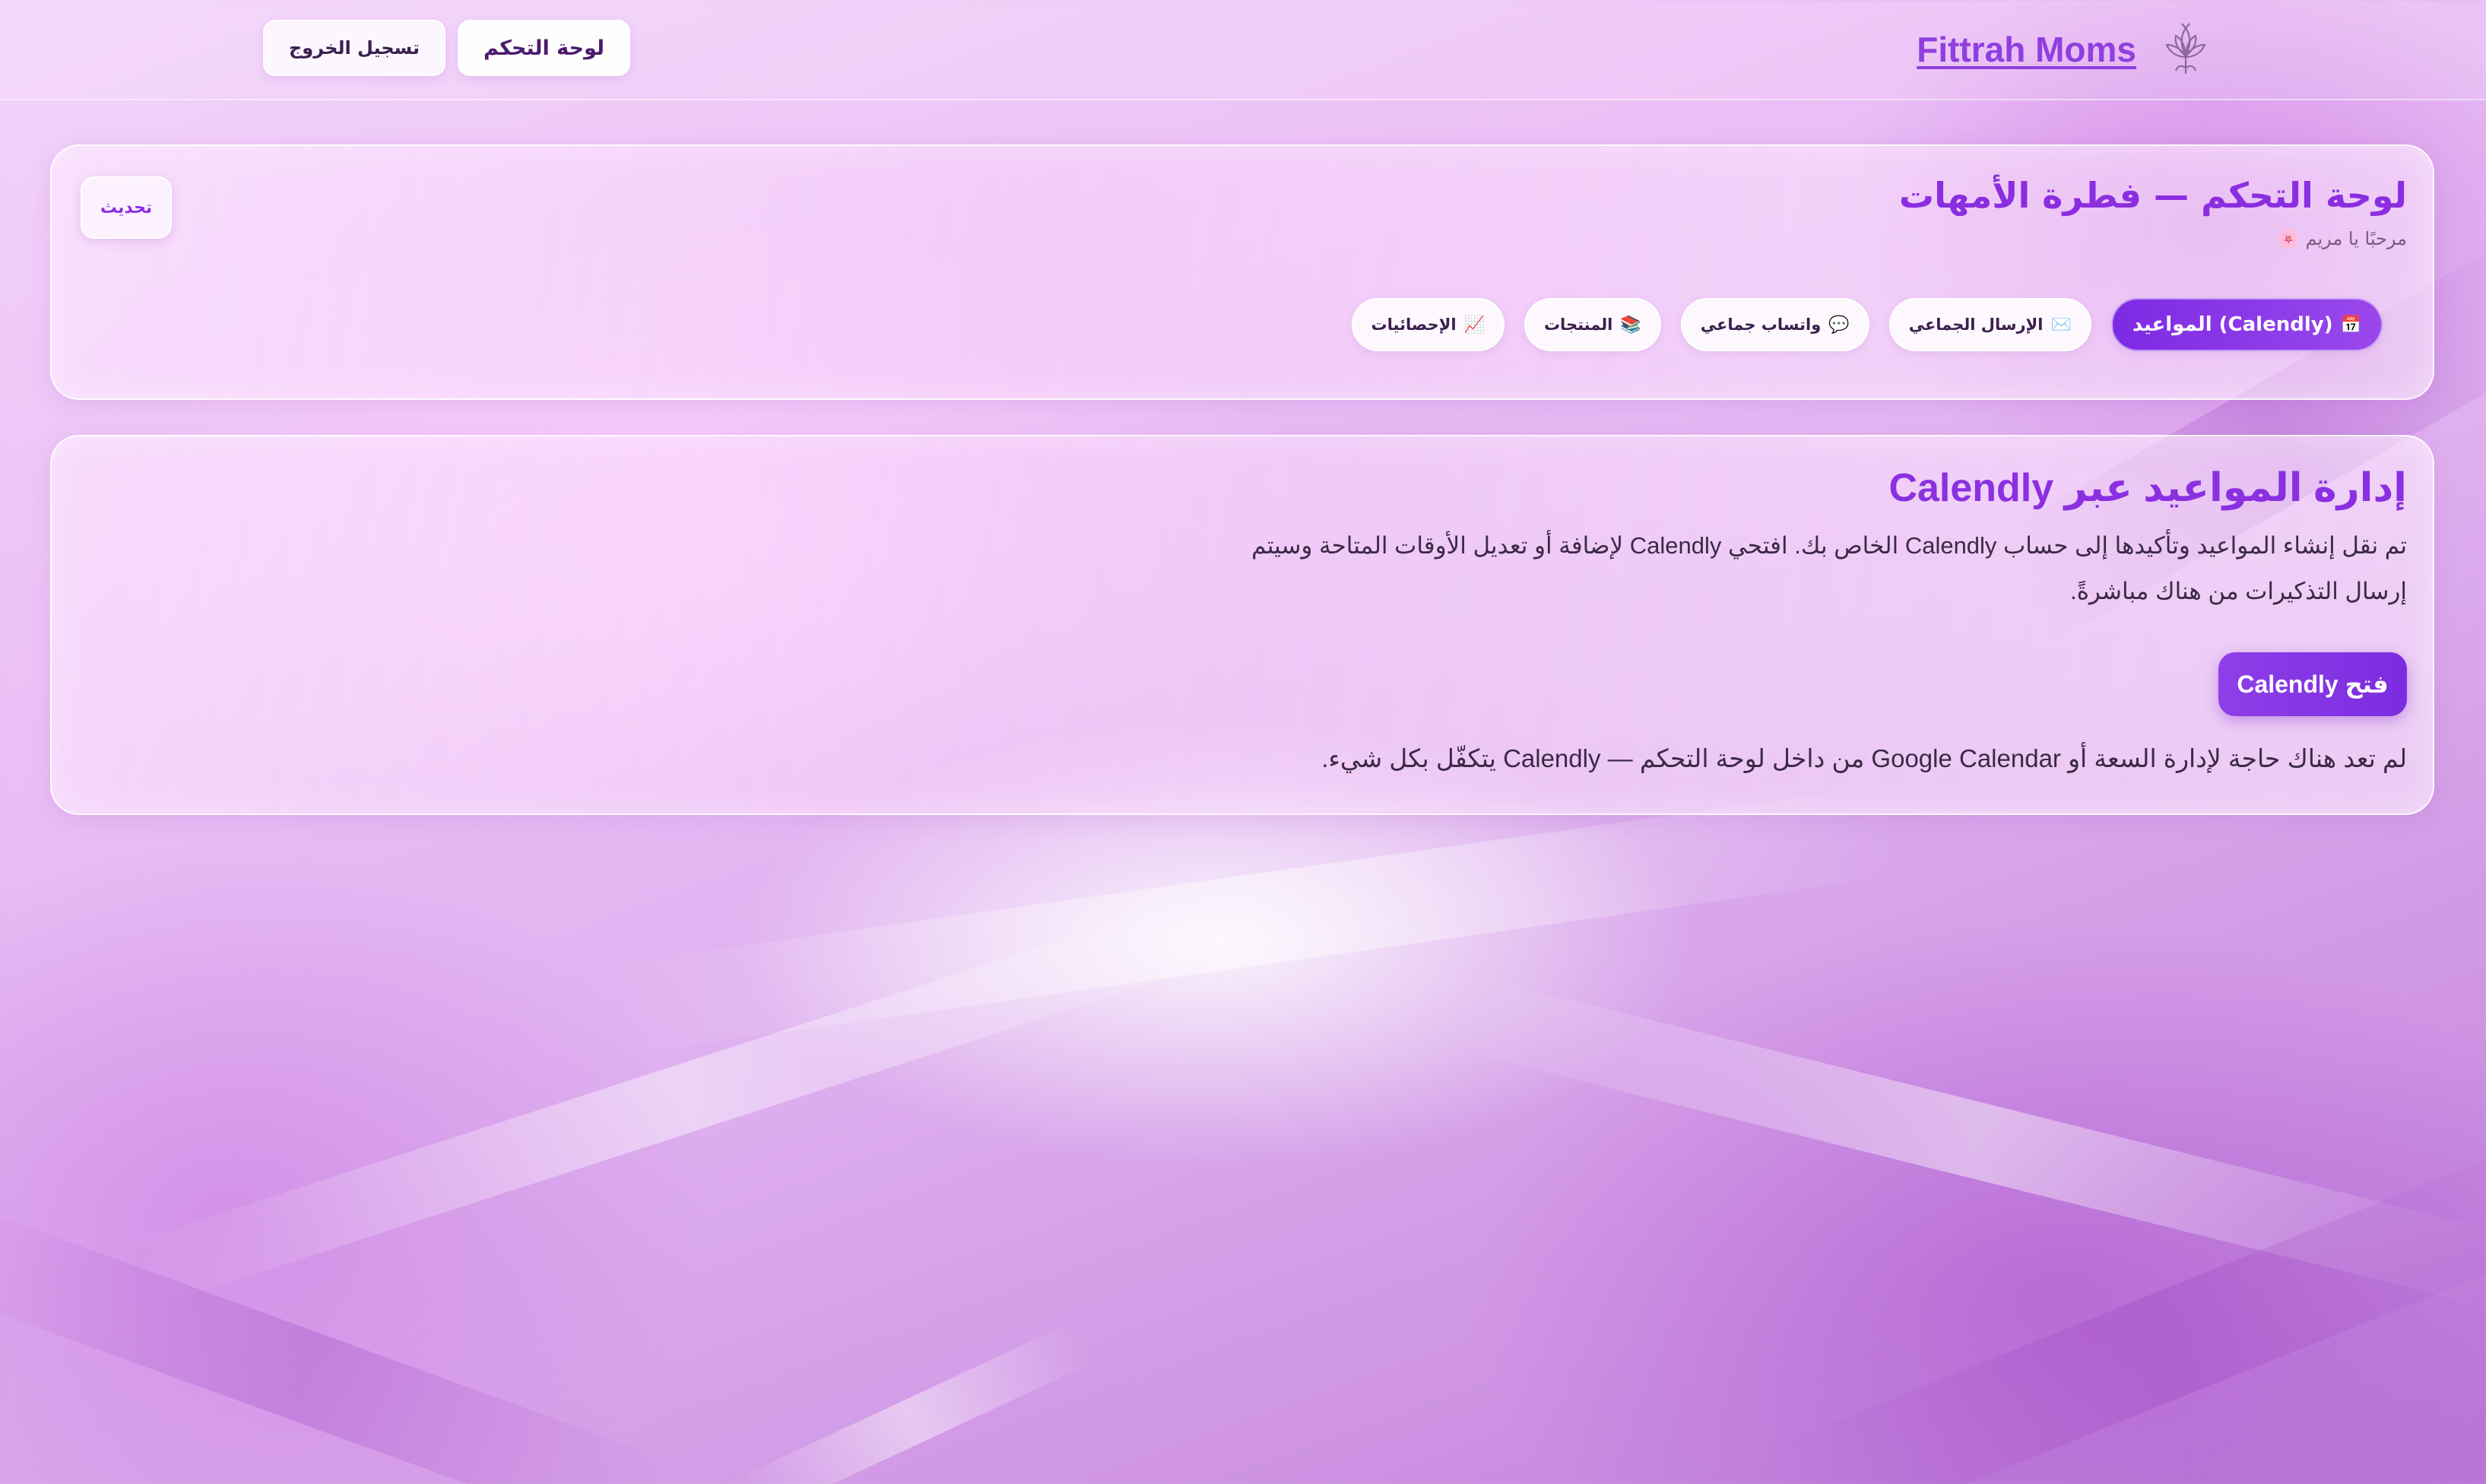 The image size is (2486, 1484). I want to click on tab-label: الإرسال الجماعي, so click(1976, 325).